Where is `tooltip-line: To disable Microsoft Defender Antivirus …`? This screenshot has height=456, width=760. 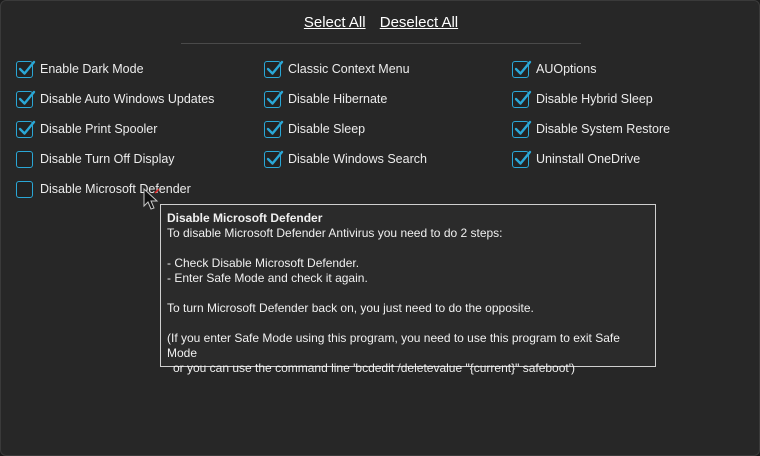
tooltip-line: To disable Microsoft Defender Antivirus … is located at coordinates (335, 233).